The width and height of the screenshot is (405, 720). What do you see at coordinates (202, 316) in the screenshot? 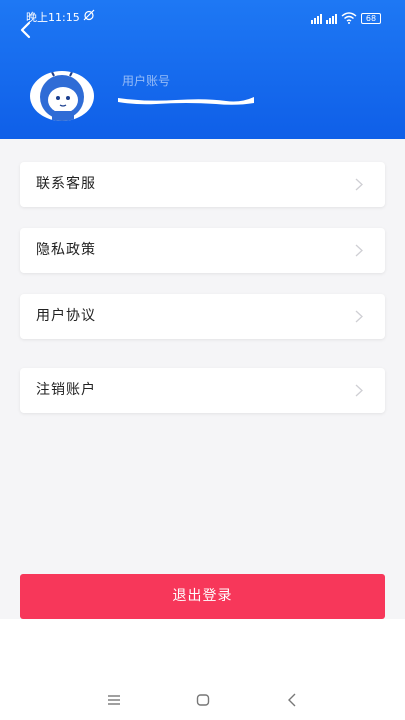
I see `menu-item-user-agreement: 用户协议` at bounding box center [202, 316].